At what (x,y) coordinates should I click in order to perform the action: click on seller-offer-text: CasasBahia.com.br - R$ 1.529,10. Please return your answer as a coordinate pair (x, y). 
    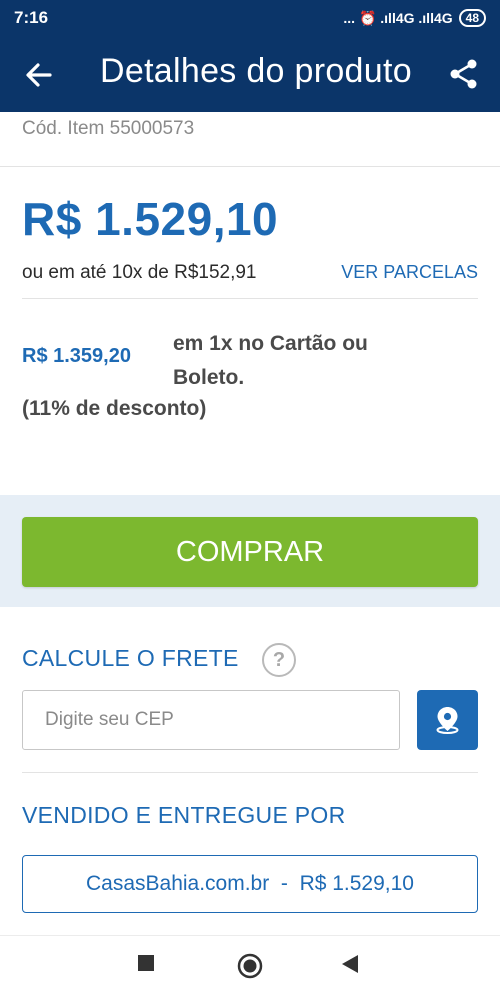
    Looking at the image, I should click on (249, 883).